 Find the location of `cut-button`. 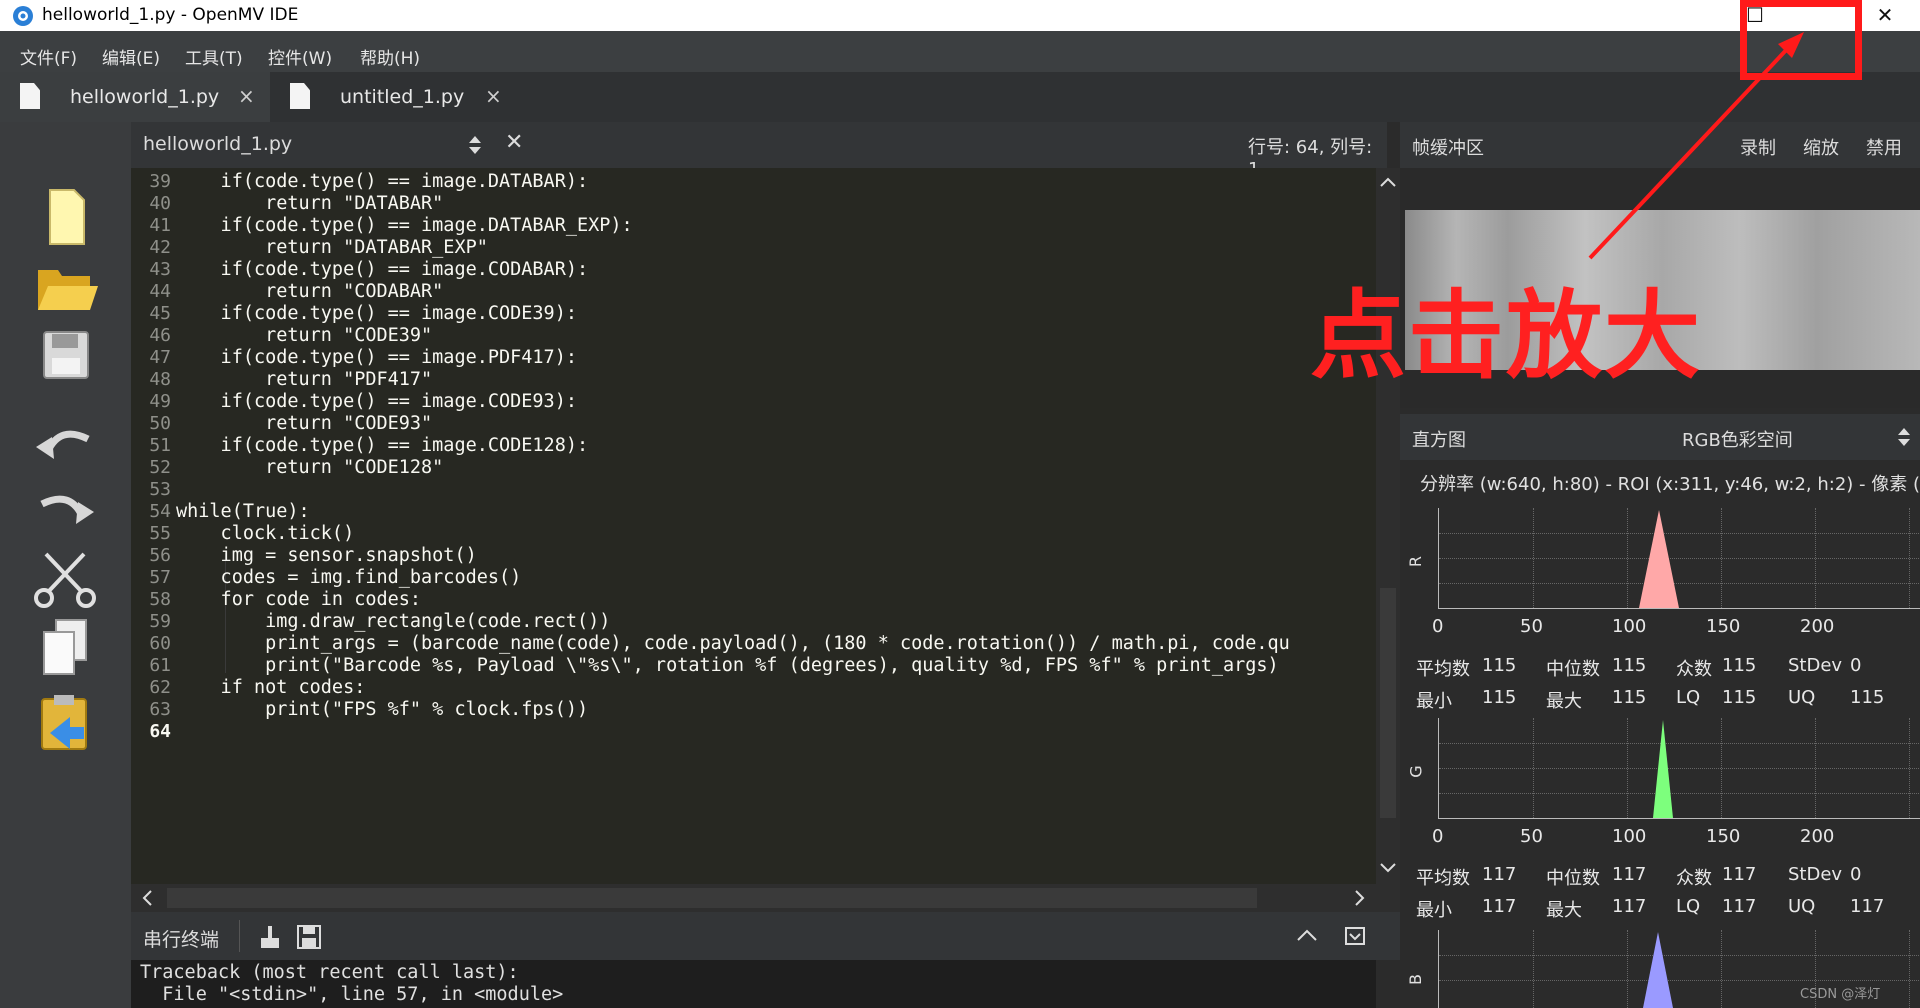

cut-button is located at coordinates (65, 577).